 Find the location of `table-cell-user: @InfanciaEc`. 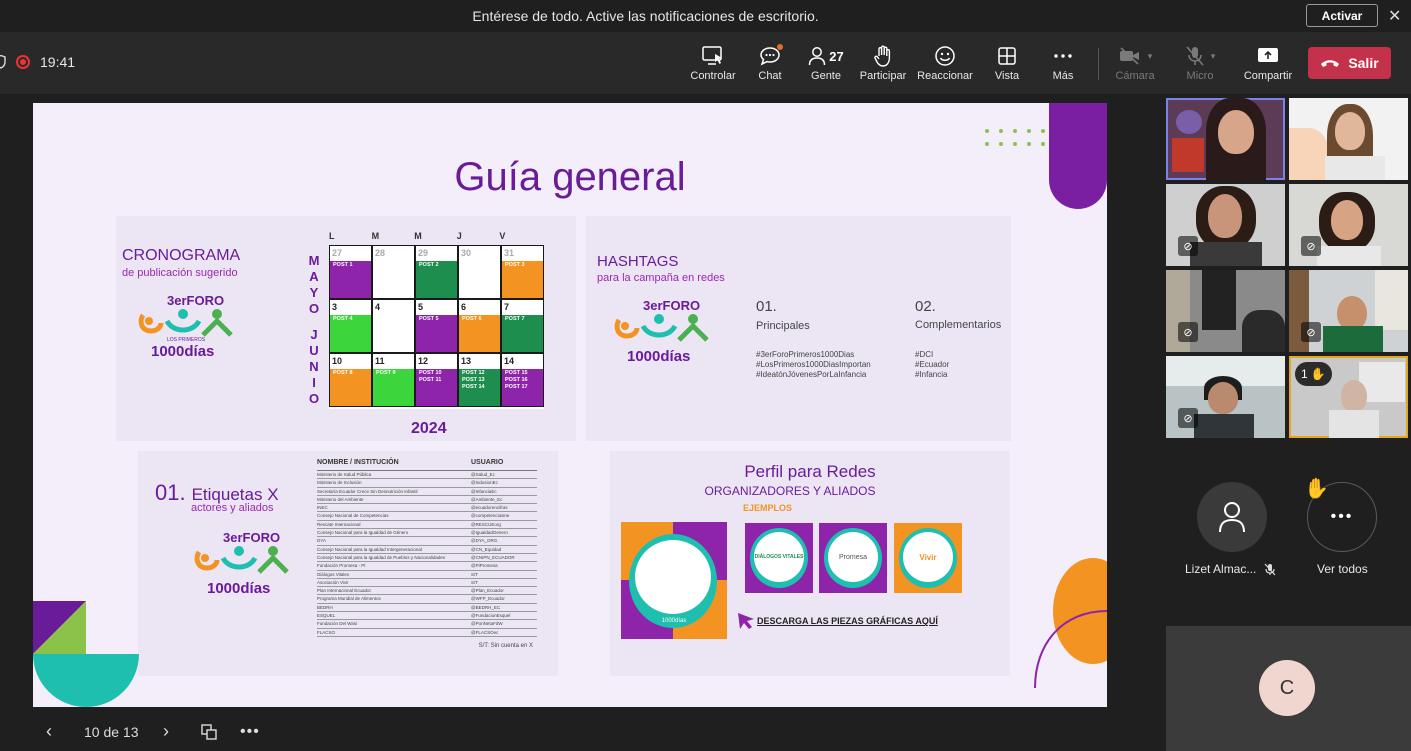

table-cell-user: @InfanciaEc is located at coordinates (484, 491).